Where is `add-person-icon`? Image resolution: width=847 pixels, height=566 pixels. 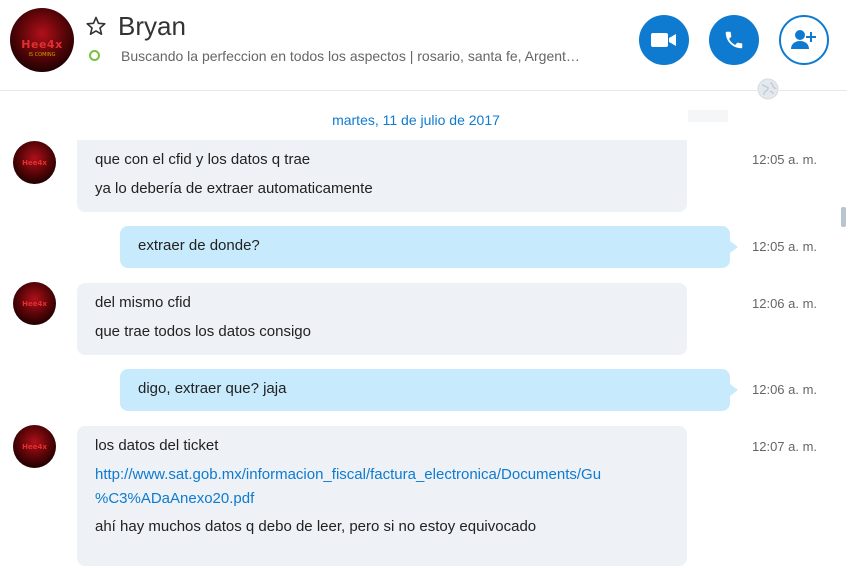 add-person-icon is located at coordinates (803, 39).